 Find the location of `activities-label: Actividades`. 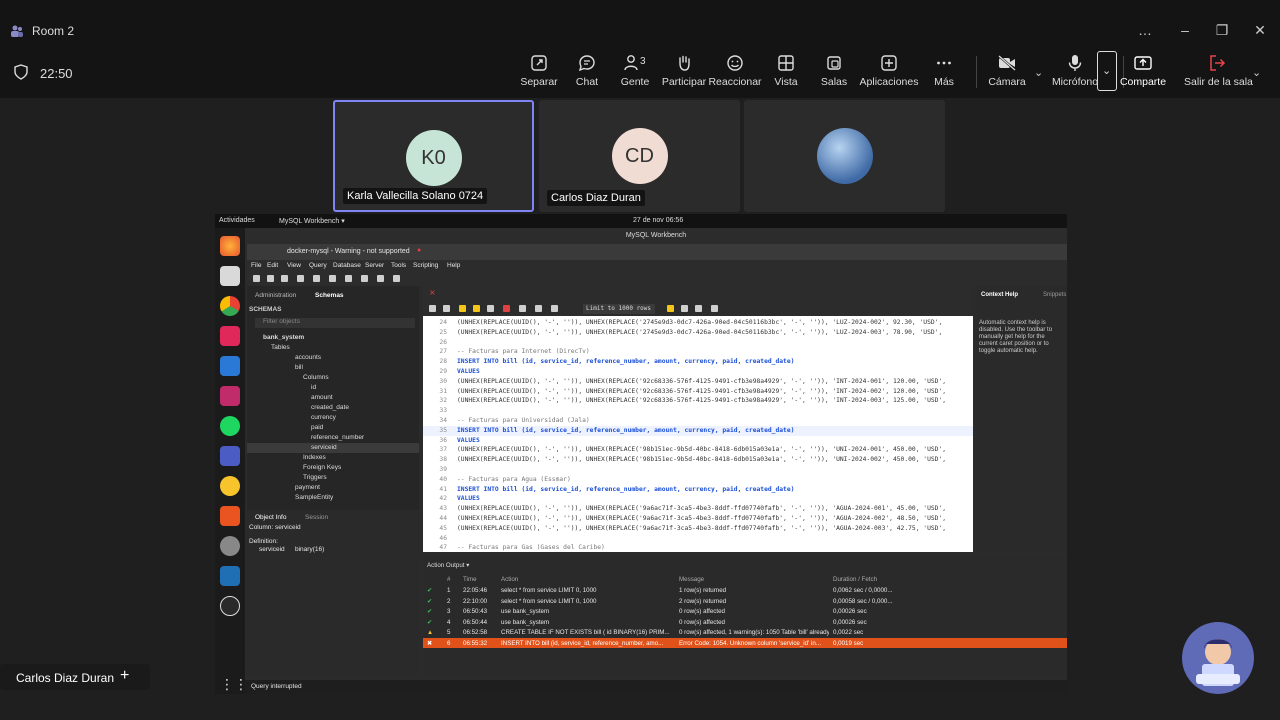

activities-label: Actividades is located at coordinates (237, 220).